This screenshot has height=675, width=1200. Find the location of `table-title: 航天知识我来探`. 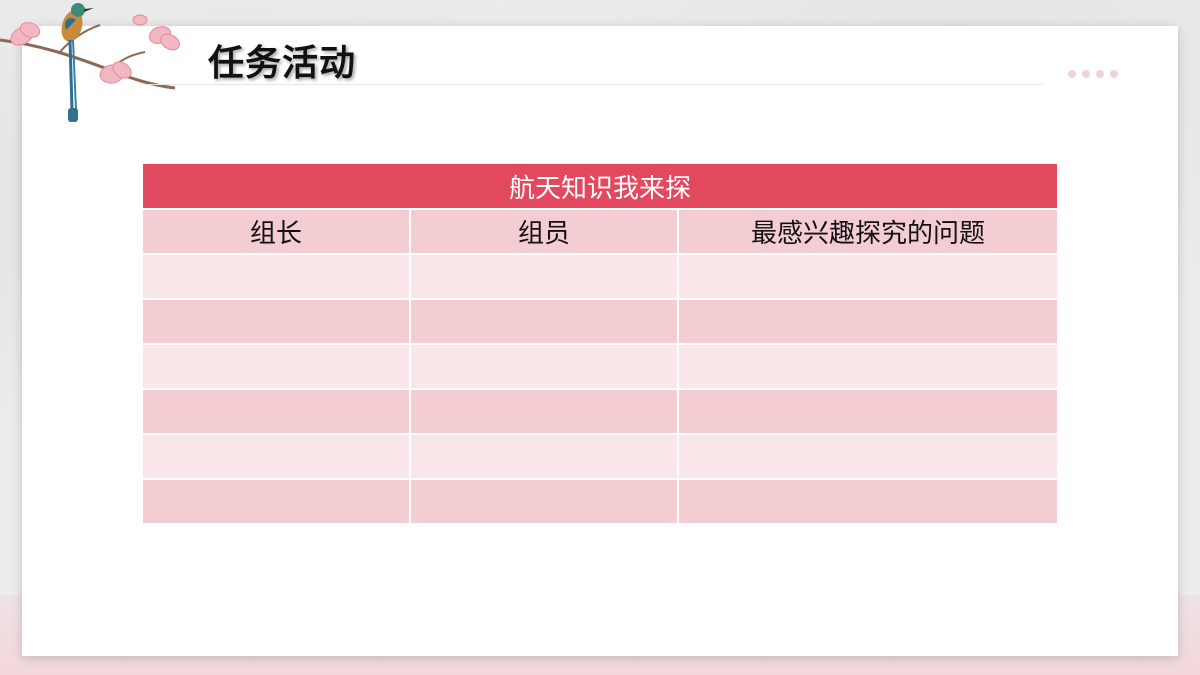

table-title: 航天知识我来探 is located at coordinates (600, 187).